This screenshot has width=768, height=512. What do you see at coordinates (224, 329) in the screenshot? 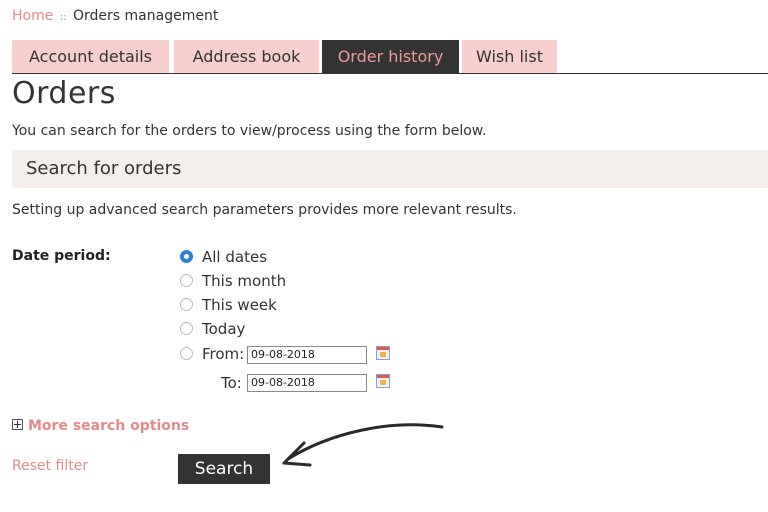
I see `radio-label: Today` at bounding box center [224, 329].